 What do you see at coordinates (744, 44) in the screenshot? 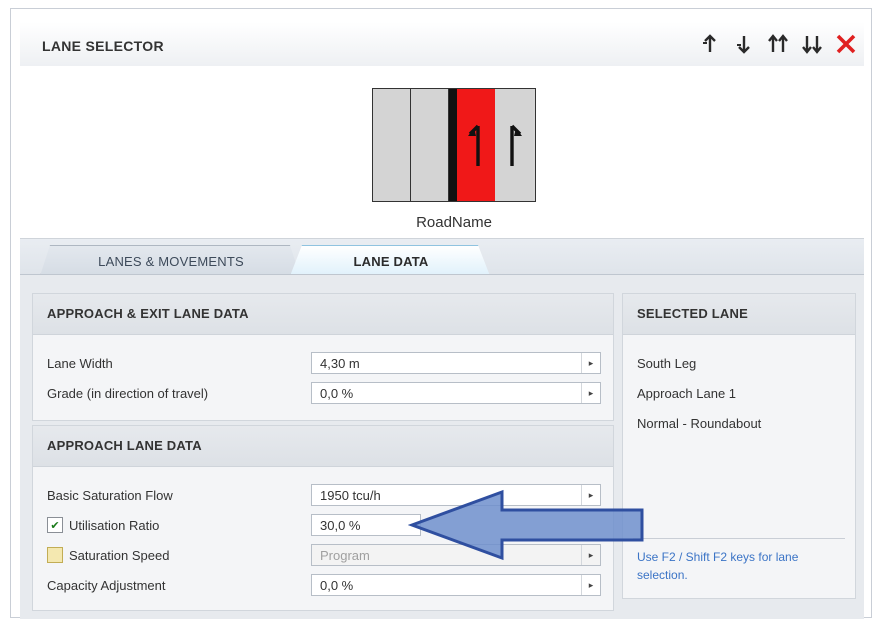
I see `move-down-icon` at bounding box center [744, 44].